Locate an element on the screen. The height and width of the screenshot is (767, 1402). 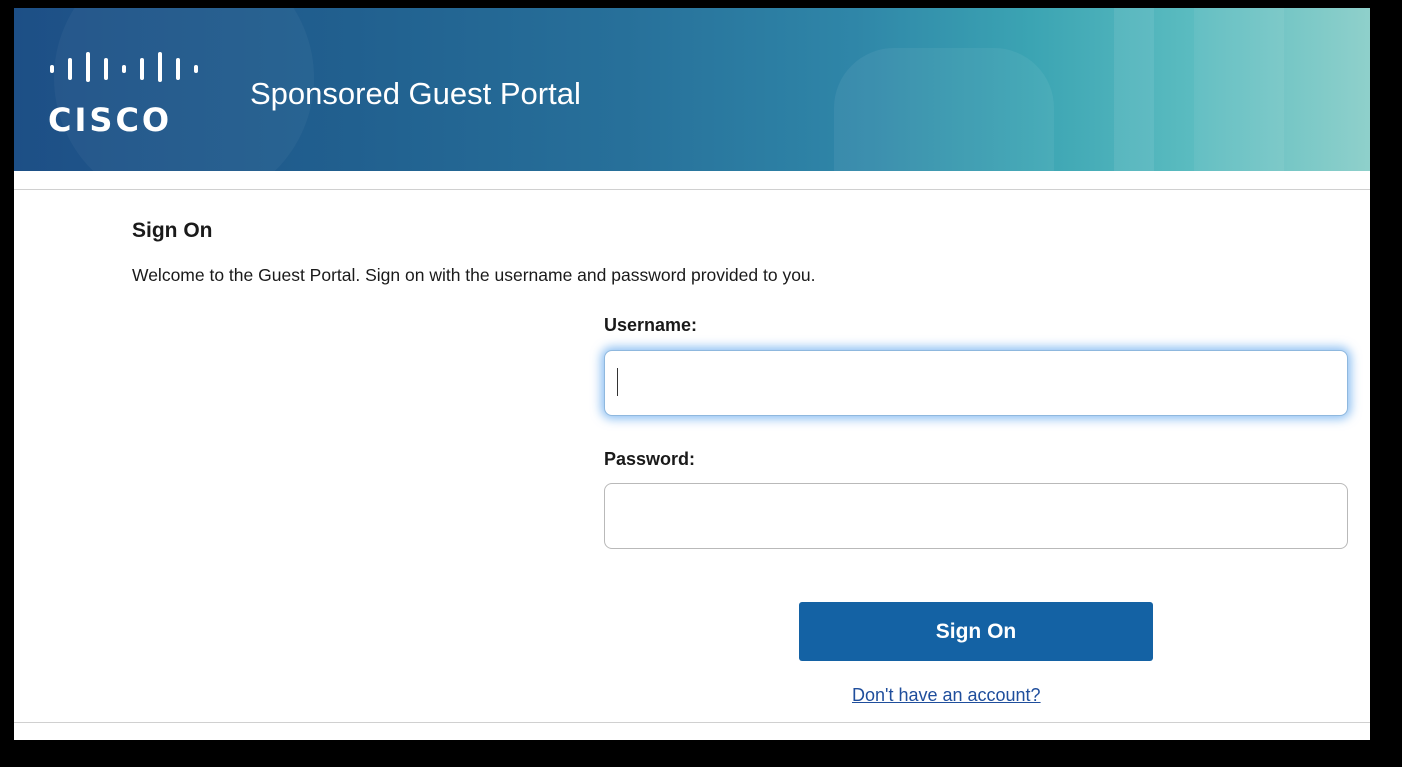
footer-divider is located at coordinates (692, 722).